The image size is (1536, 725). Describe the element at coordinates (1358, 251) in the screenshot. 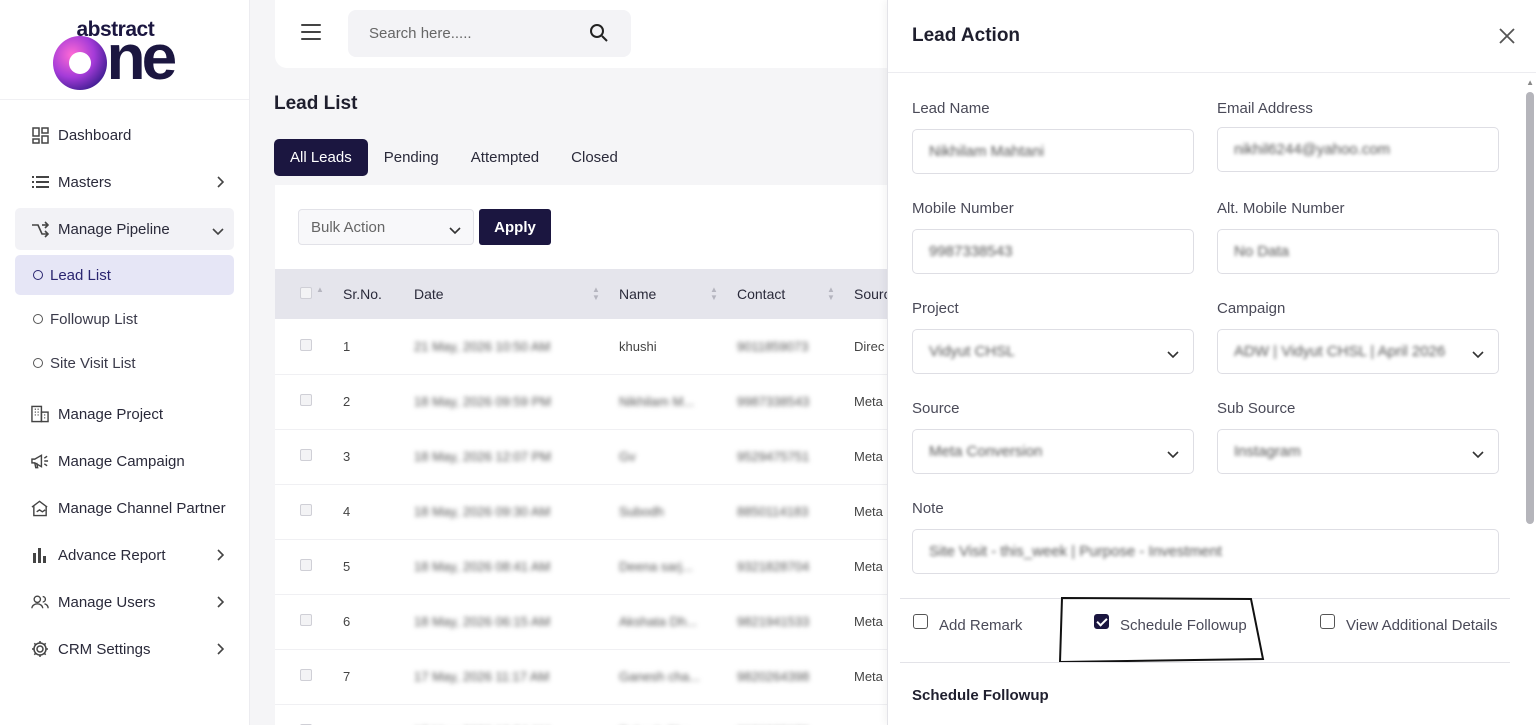

I see `alt-mobile-field: No Data` at that location.